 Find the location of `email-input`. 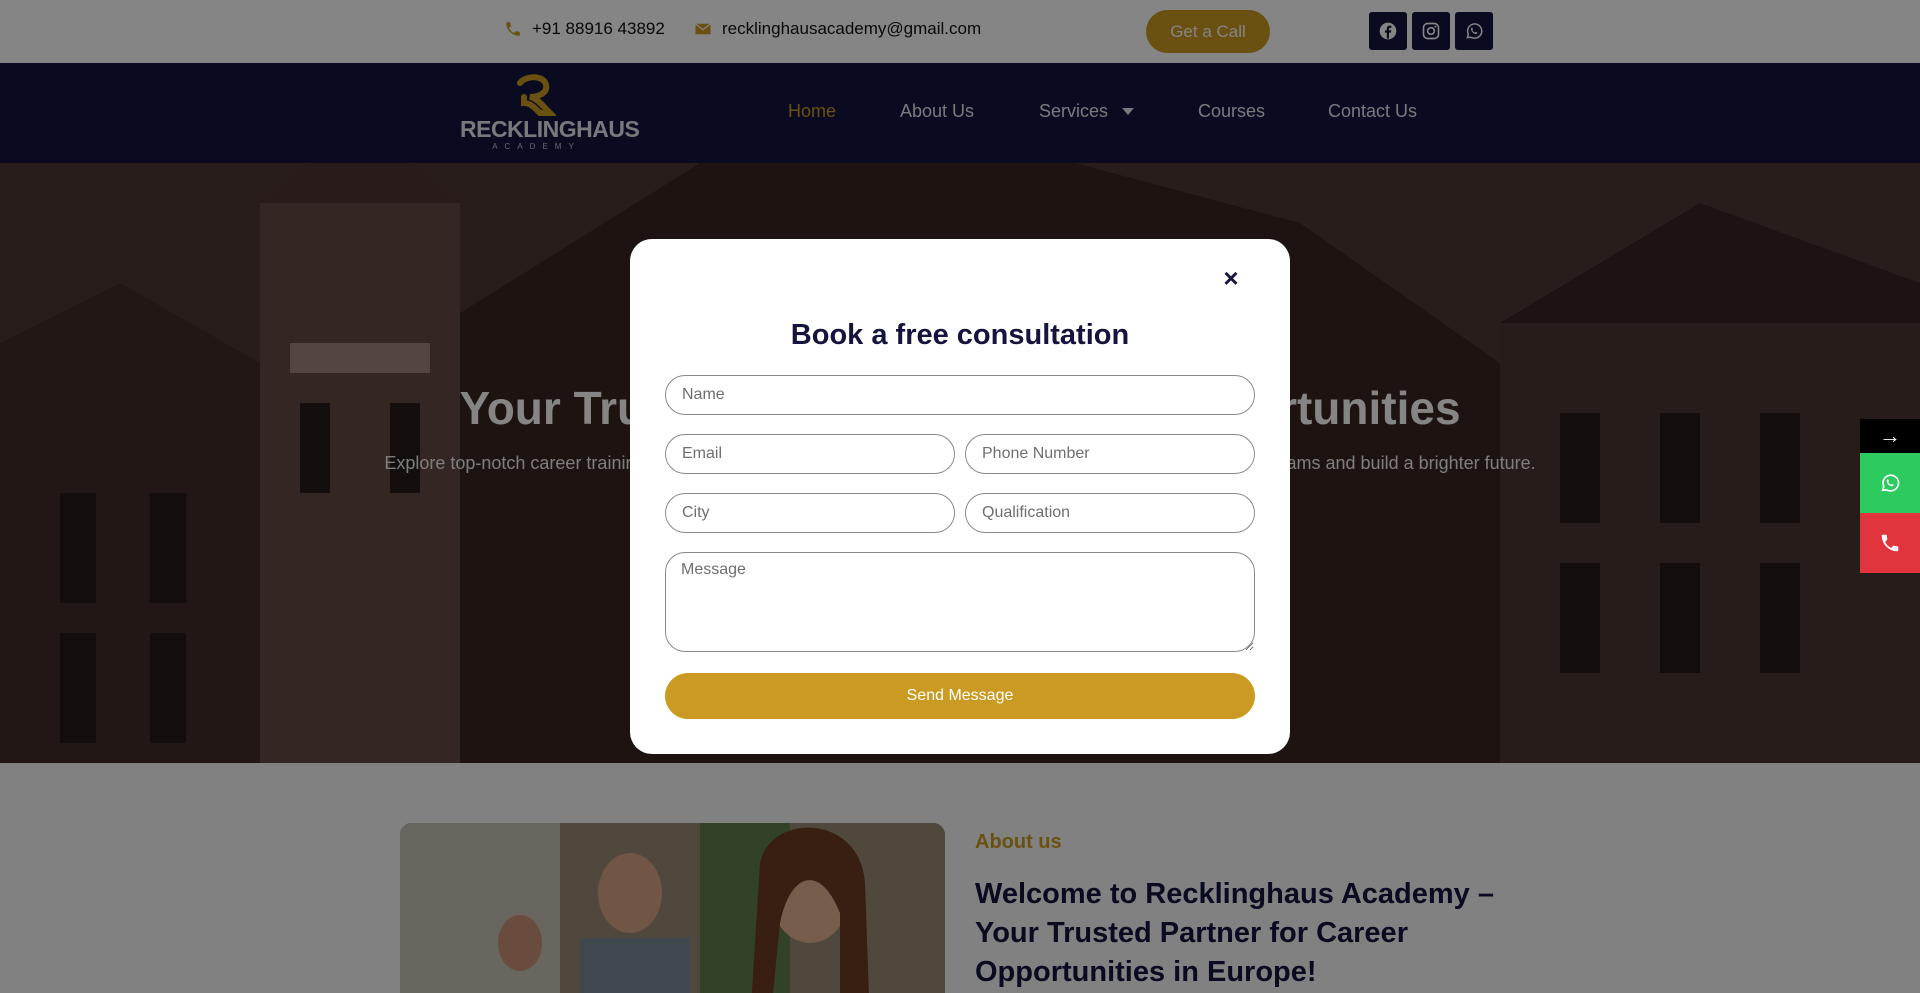

email-input is located at coordinates (810, 454).